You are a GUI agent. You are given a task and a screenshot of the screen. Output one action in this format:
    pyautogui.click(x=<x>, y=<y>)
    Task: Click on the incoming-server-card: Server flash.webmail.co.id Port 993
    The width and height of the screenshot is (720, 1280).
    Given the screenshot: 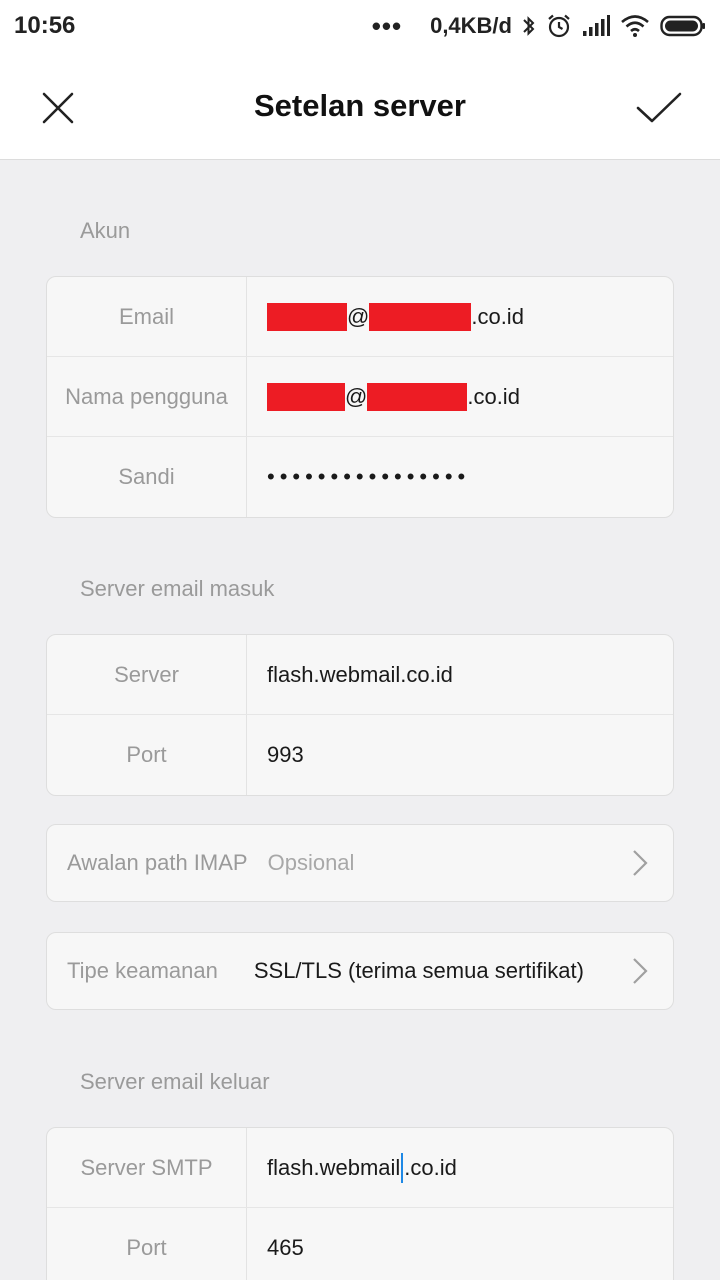 What is the action you would take?
    pyautogui.click(x=360, y=715)
    